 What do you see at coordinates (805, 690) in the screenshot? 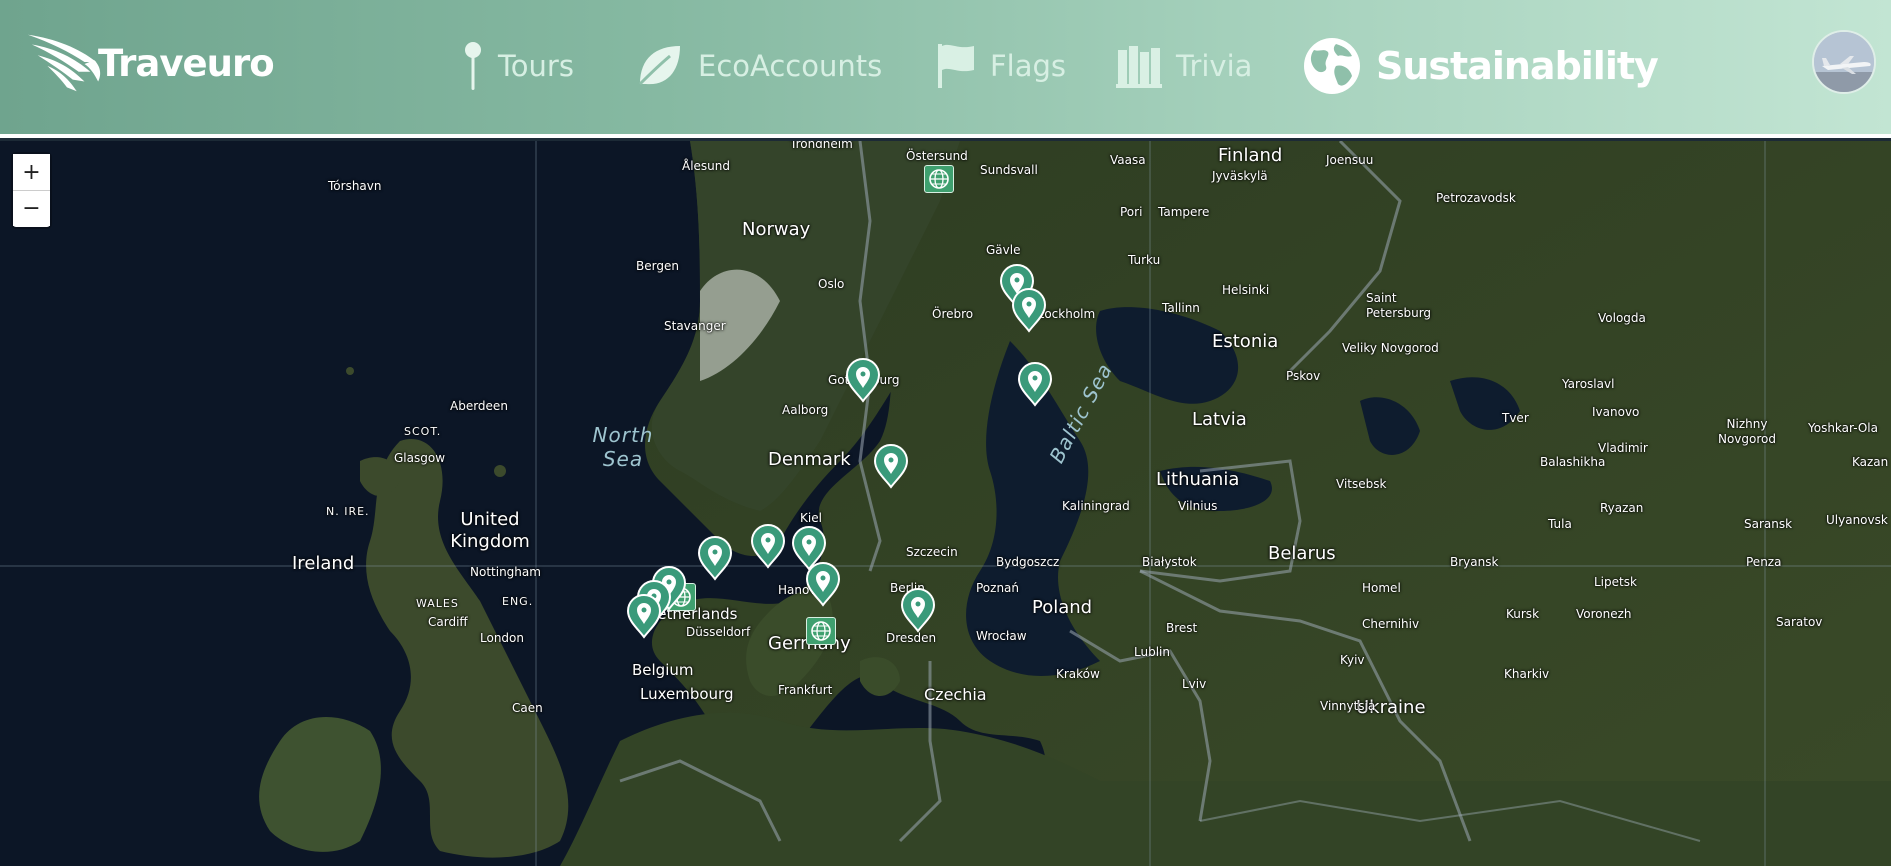
I see `label-frankfurt: Frankfurt` at bounding box center [805, 690].